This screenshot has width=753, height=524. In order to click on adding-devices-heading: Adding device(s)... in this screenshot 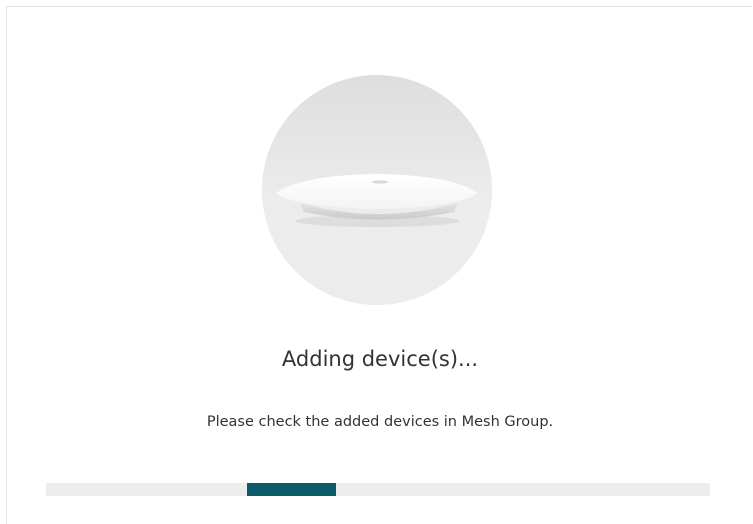, I will do `click(380, 359)`.